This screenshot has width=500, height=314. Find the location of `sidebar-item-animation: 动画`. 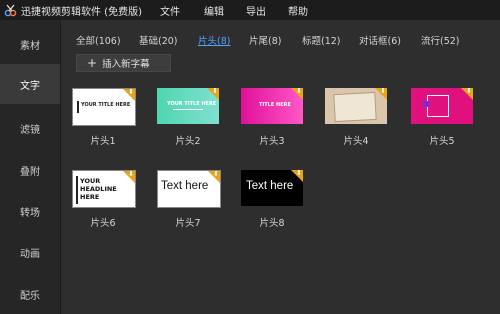

sidebar-item-animation: 动画 is located at coordinates (30, 252).